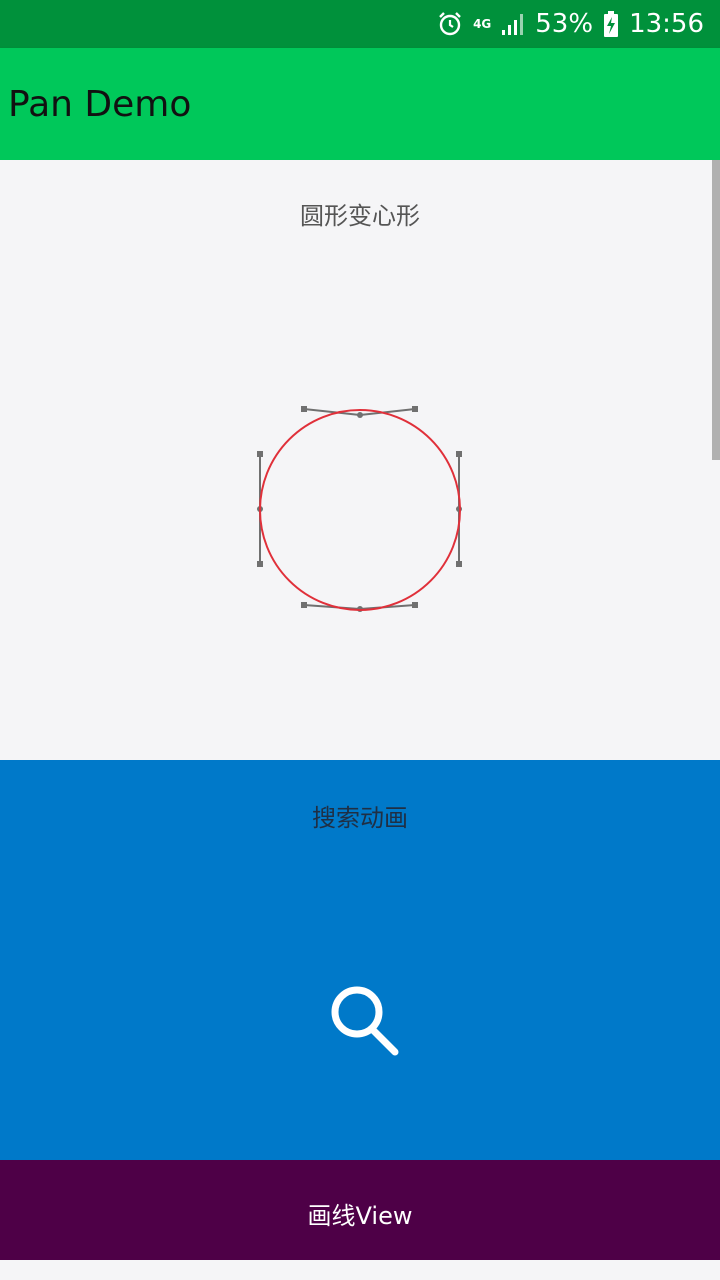 This screenshot has width=720, height=1280. What do you see at coordinates (482, 24) in the screenshot?
I see `network-type-label: 4G` at bounding box center [482, 24].